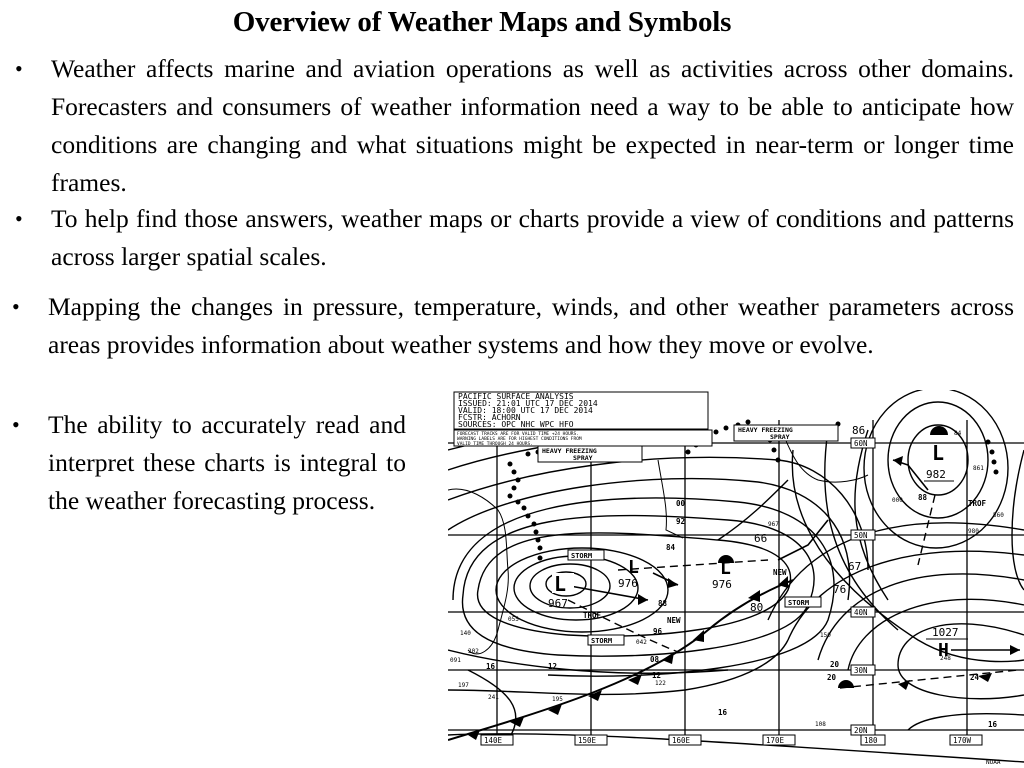  I want to click on svg-text: 140E, so click(493, 740).